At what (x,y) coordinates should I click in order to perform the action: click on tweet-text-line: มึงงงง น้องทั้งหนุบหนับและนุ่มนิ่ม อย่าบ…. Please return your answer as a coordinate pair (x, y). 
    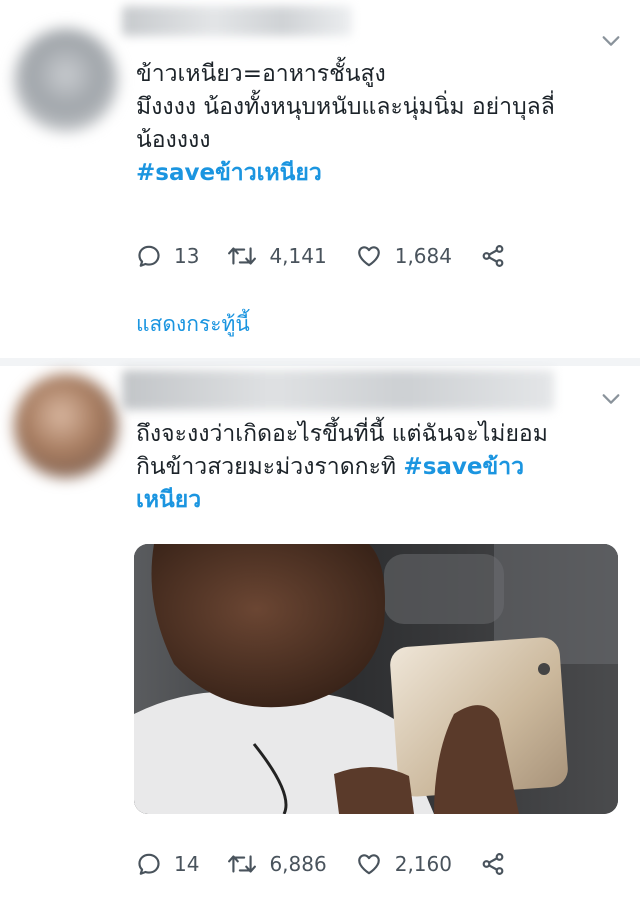
    Looking at the image, I should click on (345, 107).